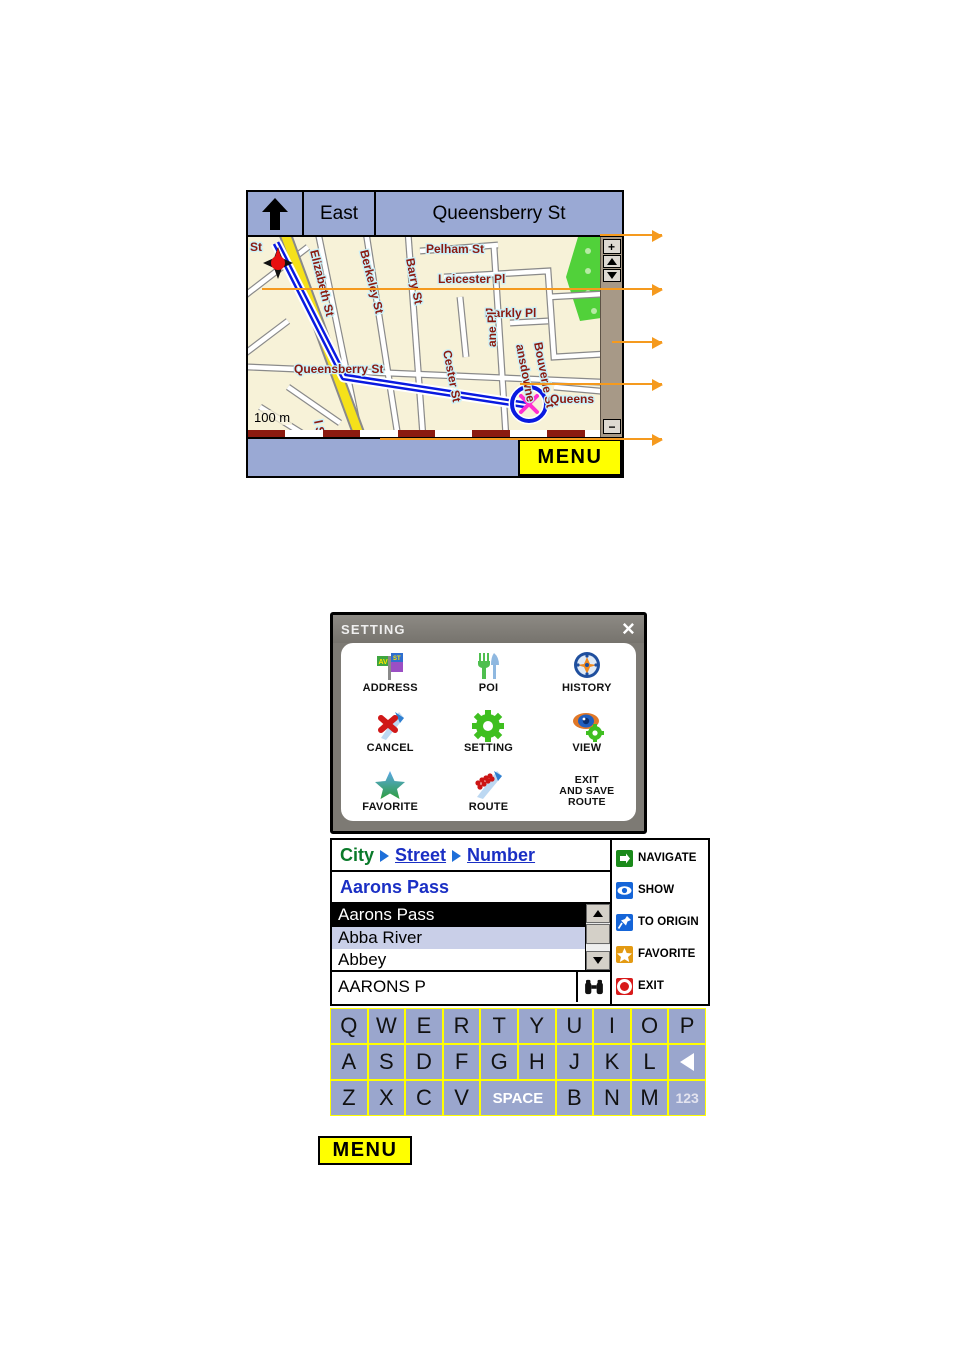 This screenshot has width=954, height=1351. What do you see at coordinates (536, 1026) in the screenshot?
I see `key-Y: Y` at bounding box center [536, 1026].